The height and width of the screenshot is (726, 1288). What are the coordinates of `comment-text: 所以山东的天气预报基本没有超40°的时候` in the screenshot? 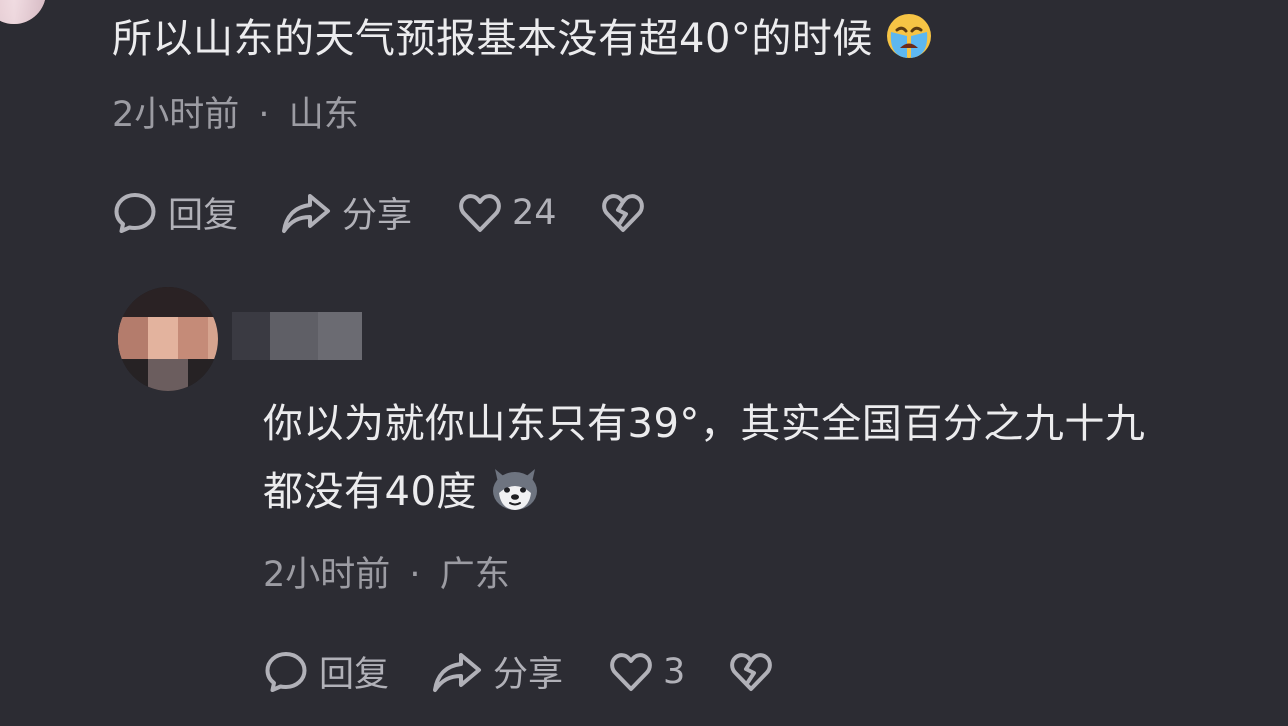 It's located at (522, 43).